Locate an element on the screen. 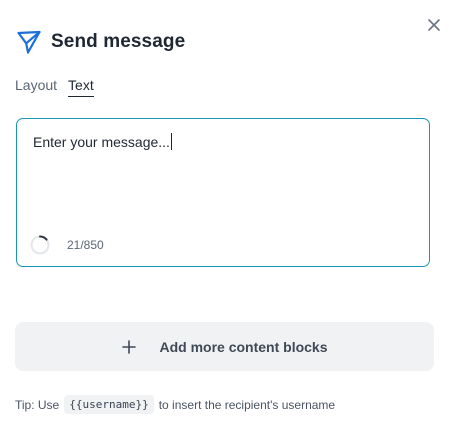 The height and width of the screenshot is (436, 449). text-caret is located at coordinates (171, 141).